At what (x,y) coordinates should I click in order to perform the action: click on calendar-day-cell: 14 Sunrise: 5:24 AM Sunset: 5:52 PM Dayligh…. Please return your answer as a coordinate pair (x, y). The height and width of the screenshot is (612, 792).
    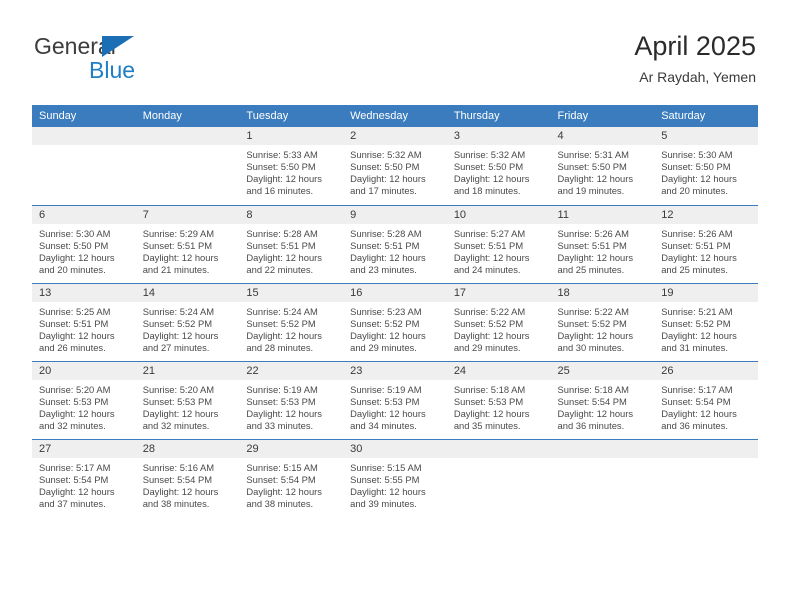
    Looking at the image, I should click on (187, 321).